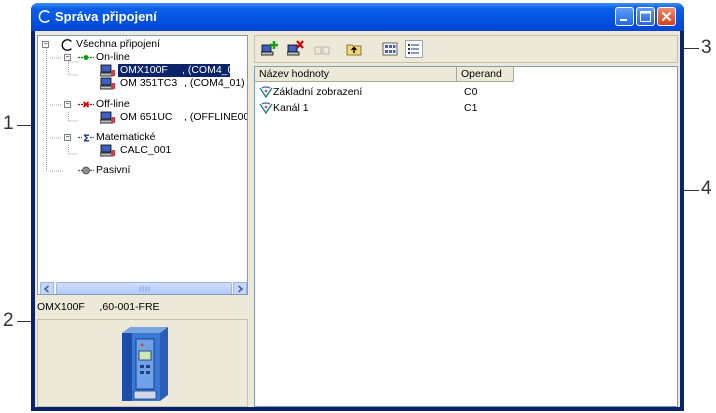 This screenshot has height=413, width=716. I want to click on callout-4: 4, so click(706, 188).